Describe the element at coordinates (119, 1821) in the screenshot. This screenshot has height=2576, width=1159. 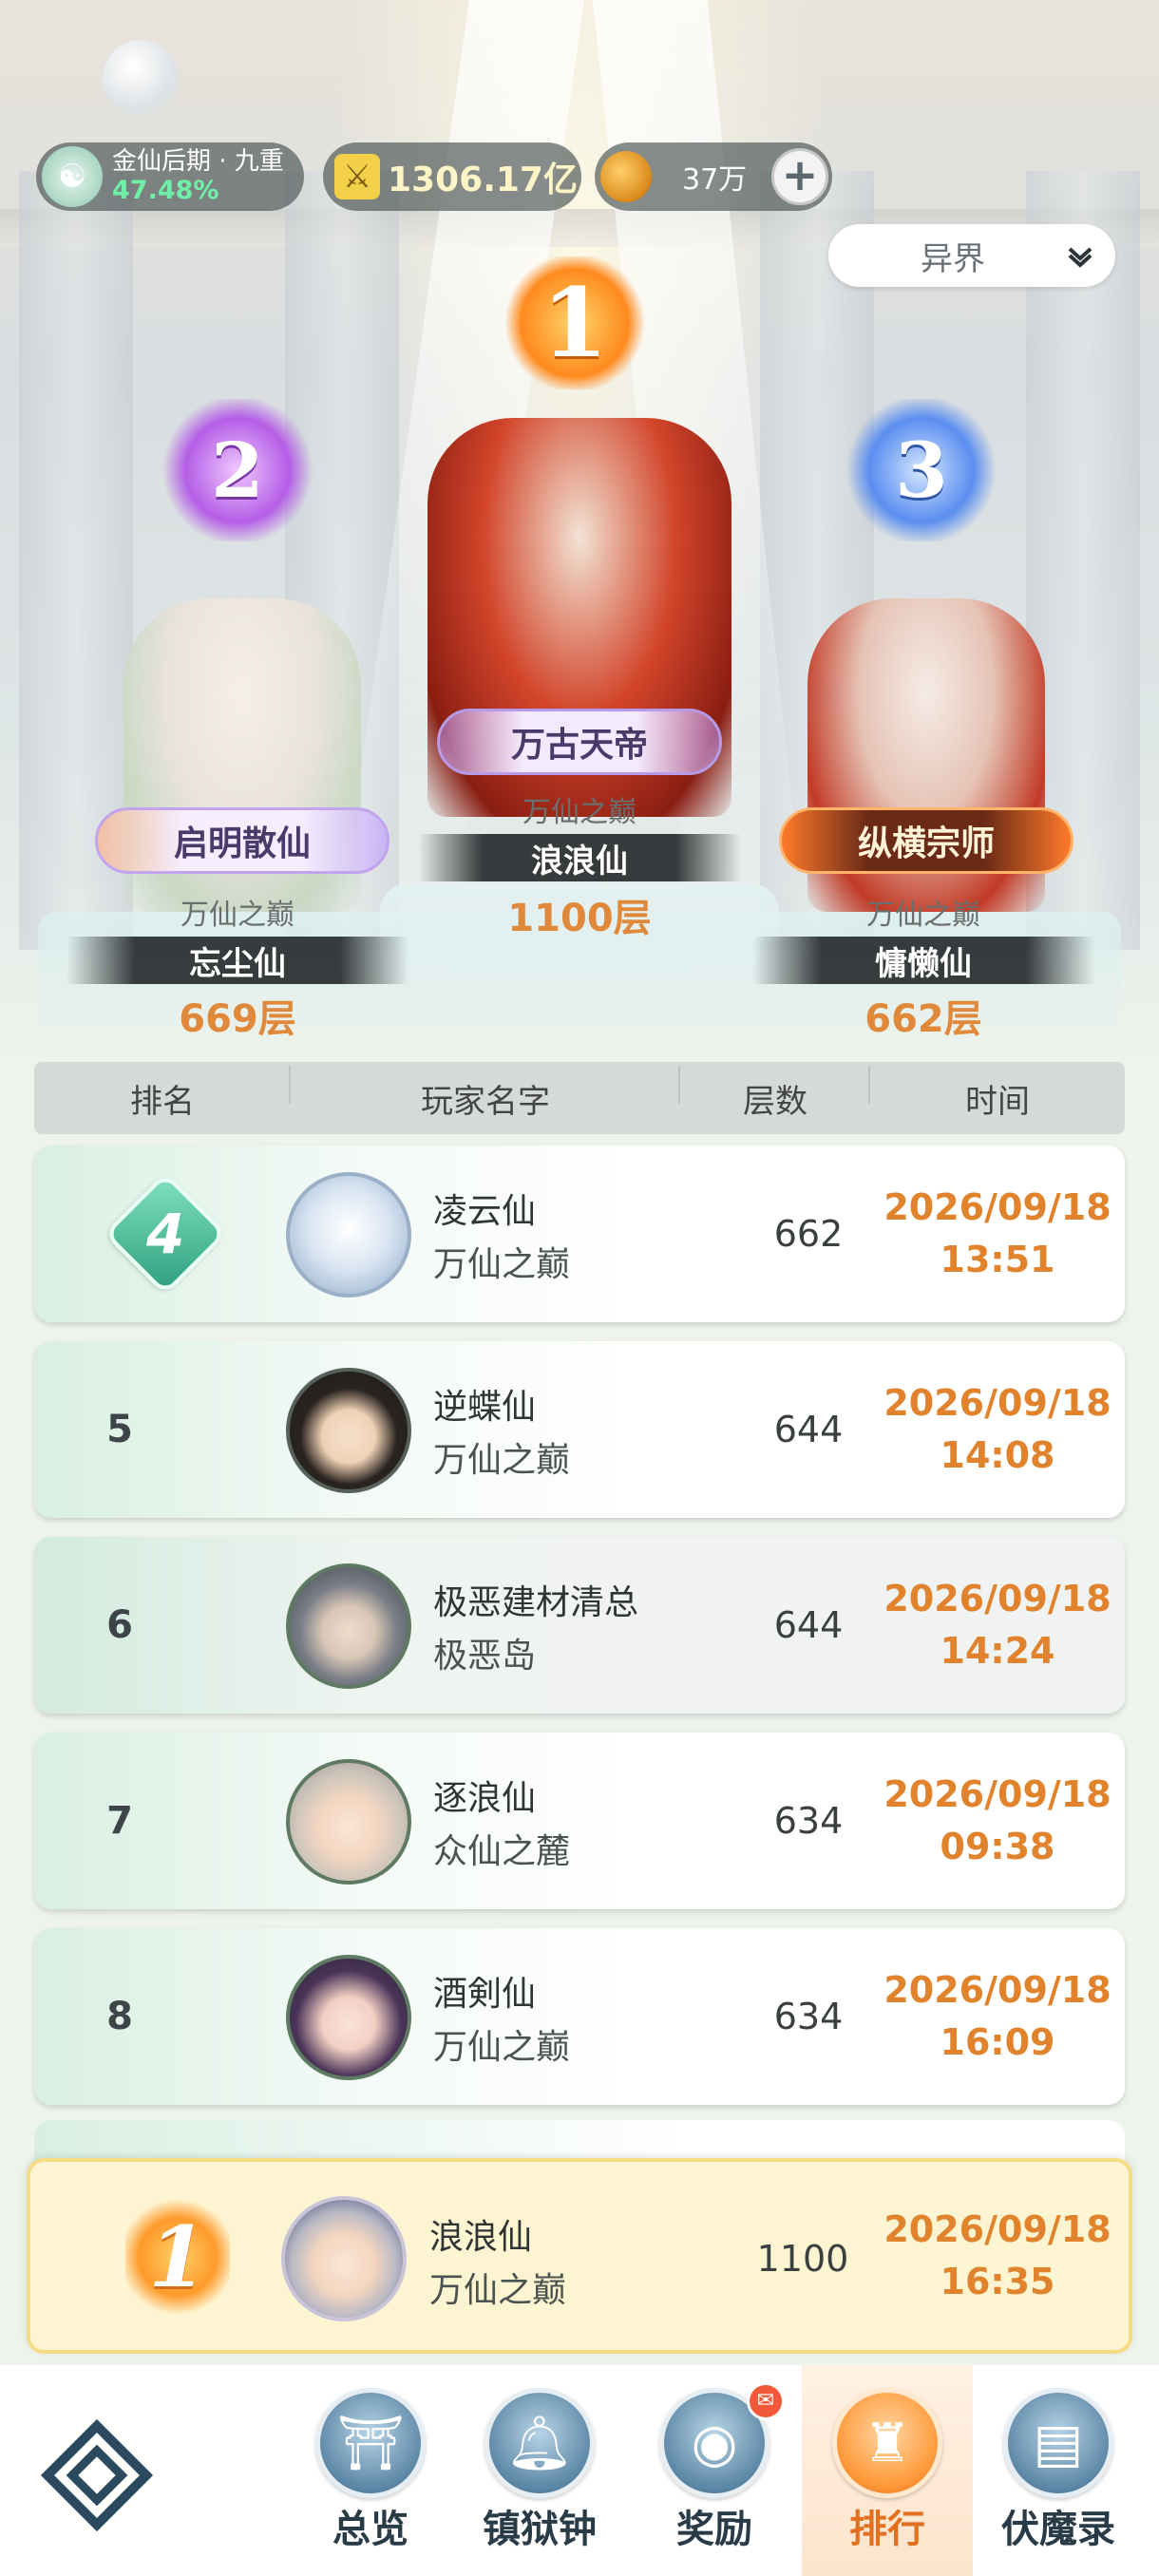
I see `rank-number: 7` at that location.